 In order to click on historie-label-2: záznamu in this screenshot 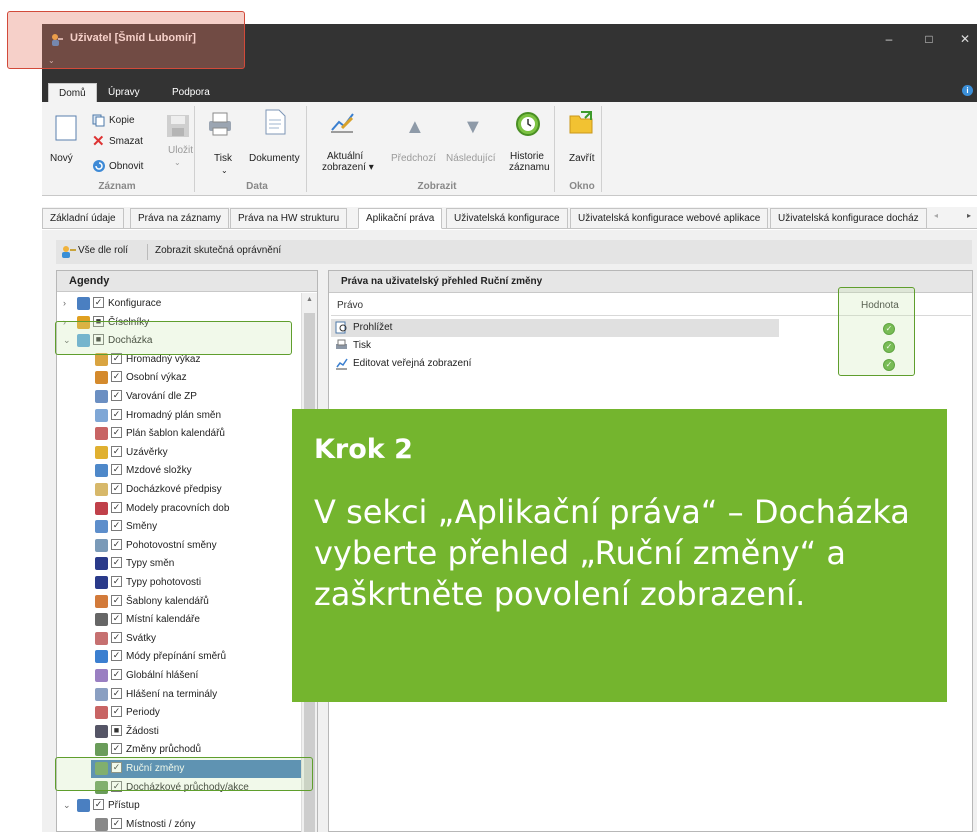, I will do `click(529, 167)`.